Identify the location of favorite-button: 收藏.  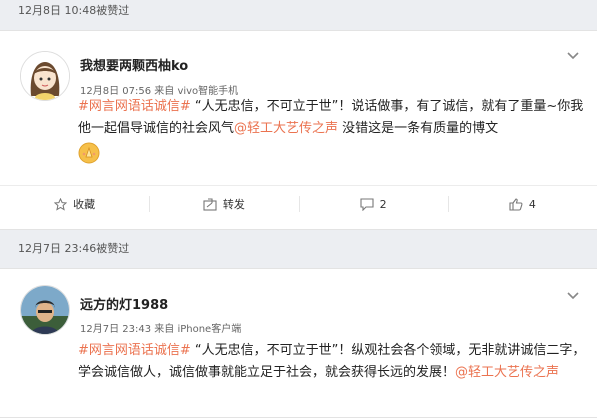
(74, 204).